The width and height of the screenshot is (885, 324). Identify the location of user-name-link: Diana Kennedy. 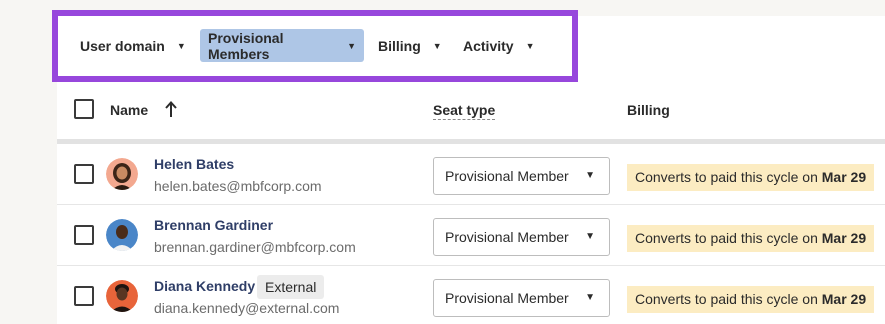
(204, 286).